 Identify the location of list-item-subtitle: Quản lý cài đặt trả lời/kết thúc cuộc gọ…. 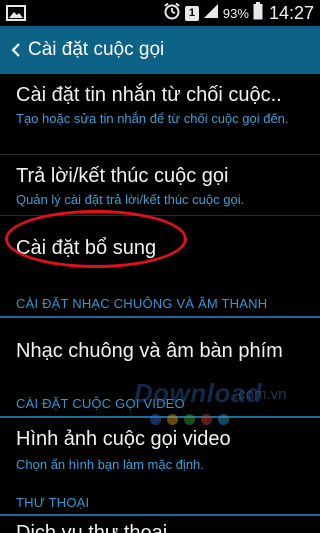
(130, 199).